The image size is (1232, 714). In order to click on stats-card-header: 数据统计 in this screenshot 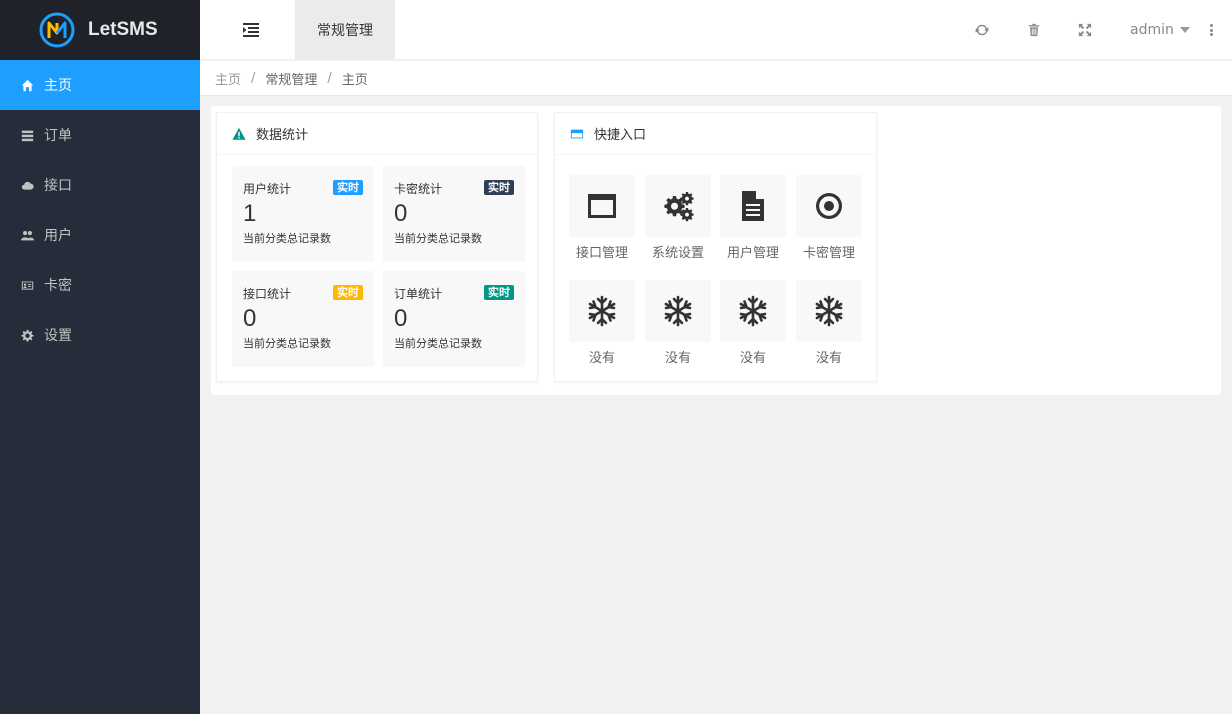, I will do `click(377, 134)`.